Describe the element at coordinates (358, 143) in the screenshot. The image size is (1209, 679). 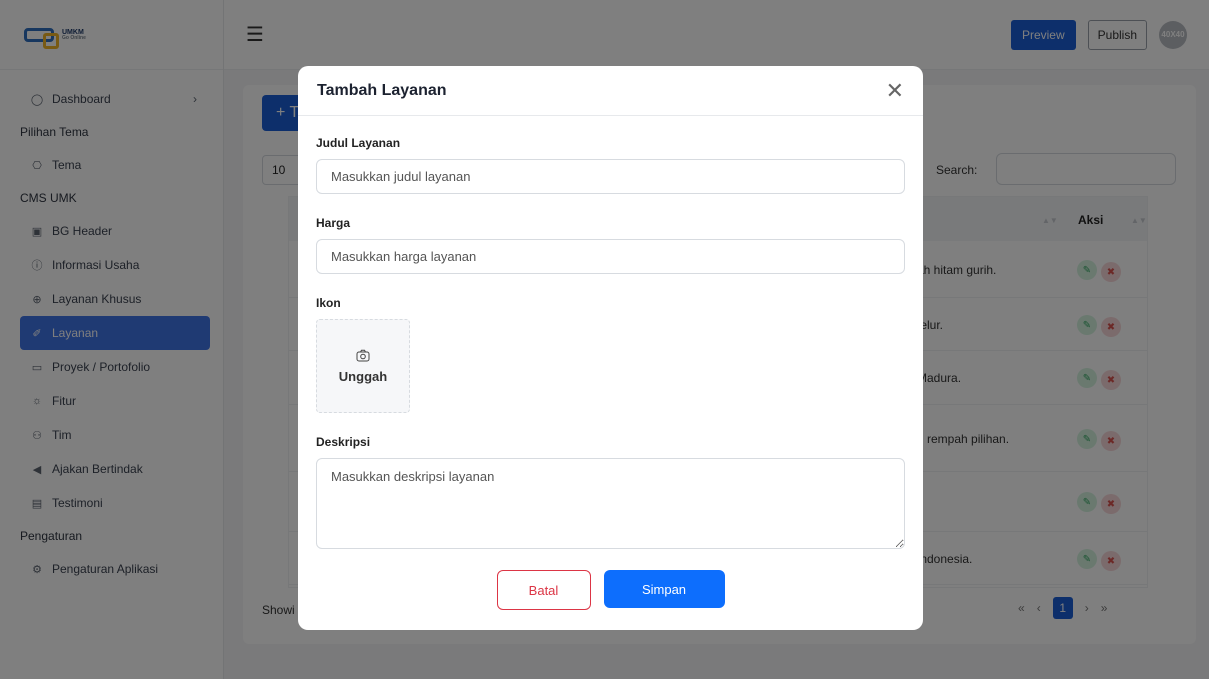
I see `judul-label: Judul Layanan` at that location.